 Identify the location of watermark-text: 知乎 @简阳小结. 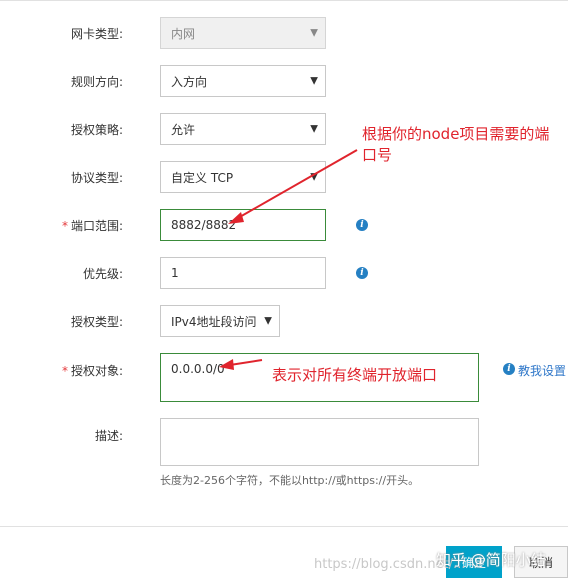
(491, 560).